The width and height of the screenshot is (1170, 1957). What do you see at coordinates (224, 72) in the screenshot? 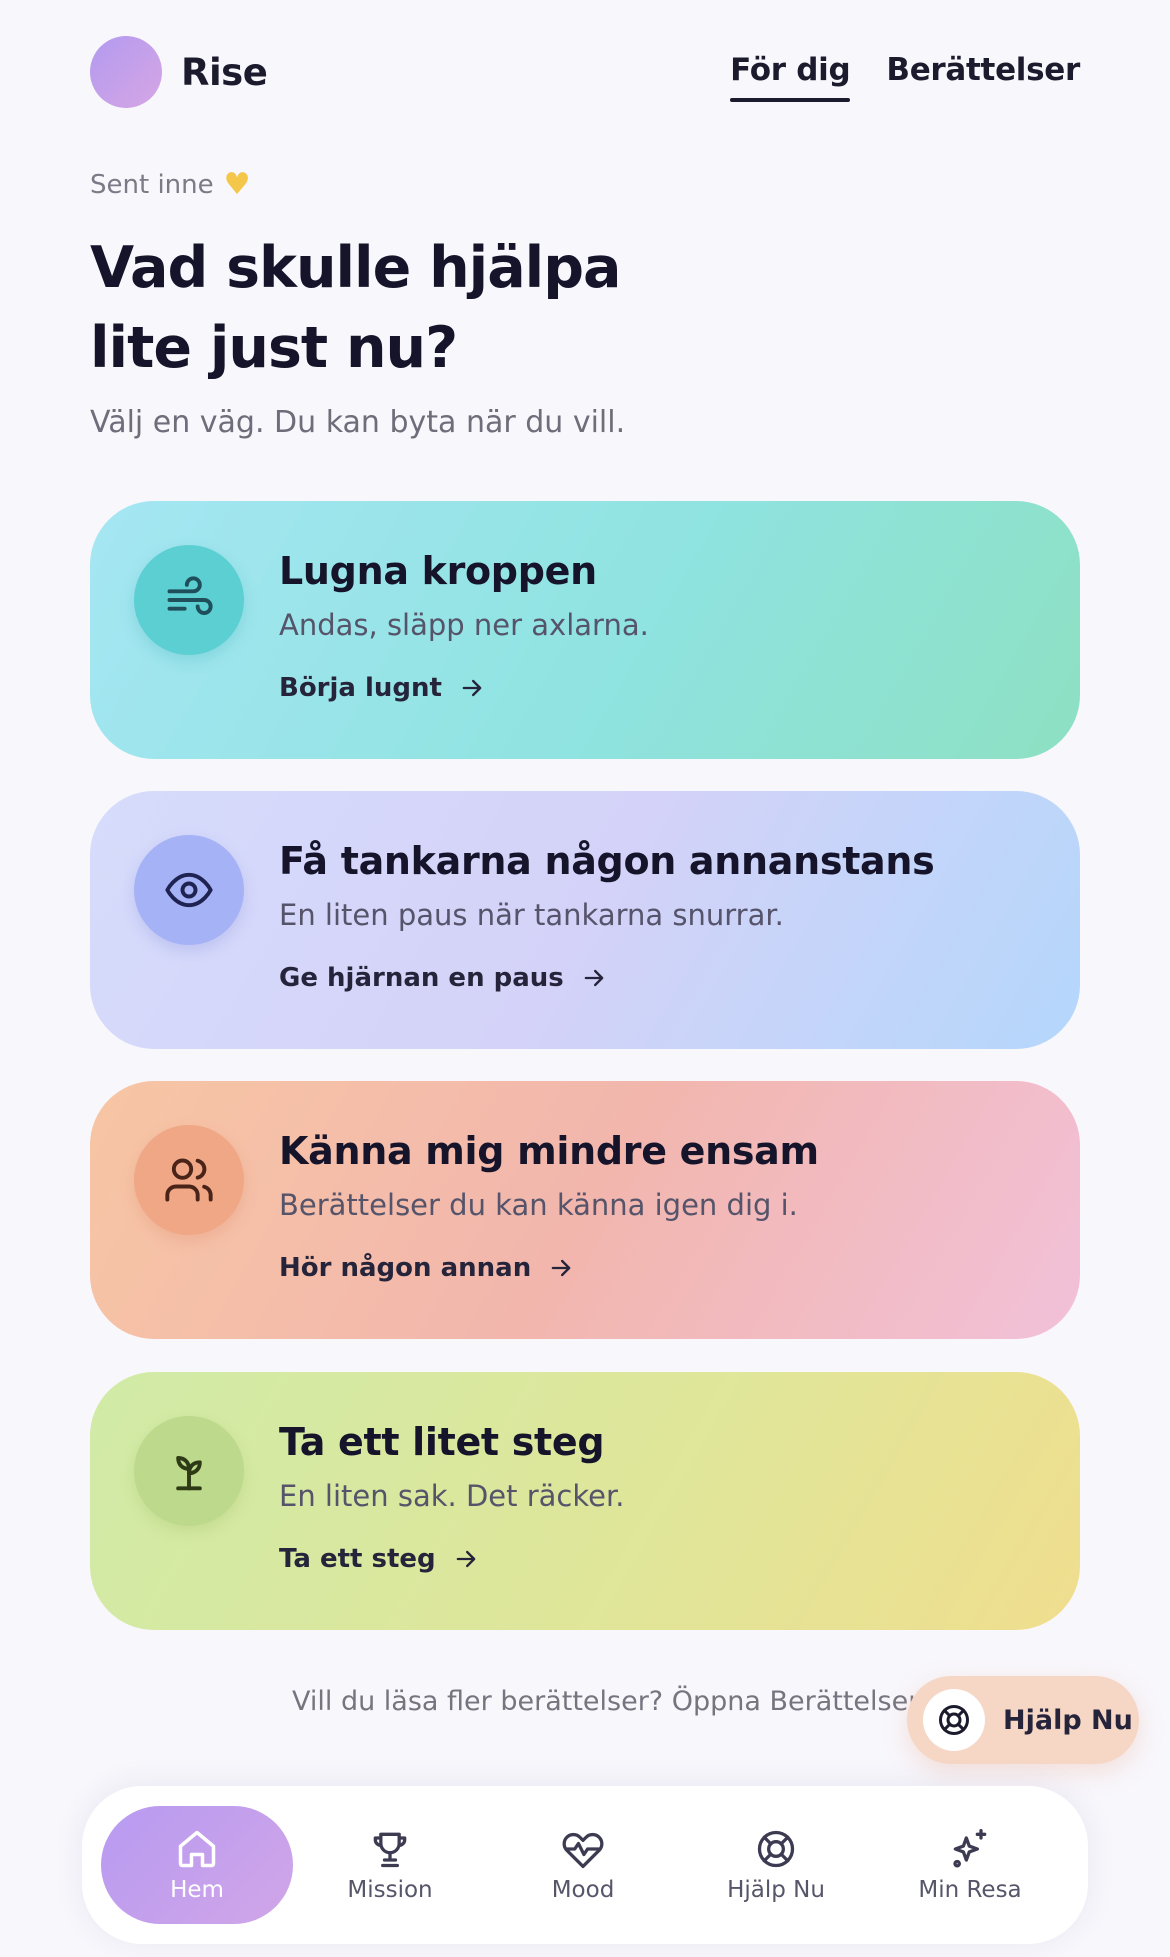
I see `brand-name: Rise` at bounding box center [224, 72].